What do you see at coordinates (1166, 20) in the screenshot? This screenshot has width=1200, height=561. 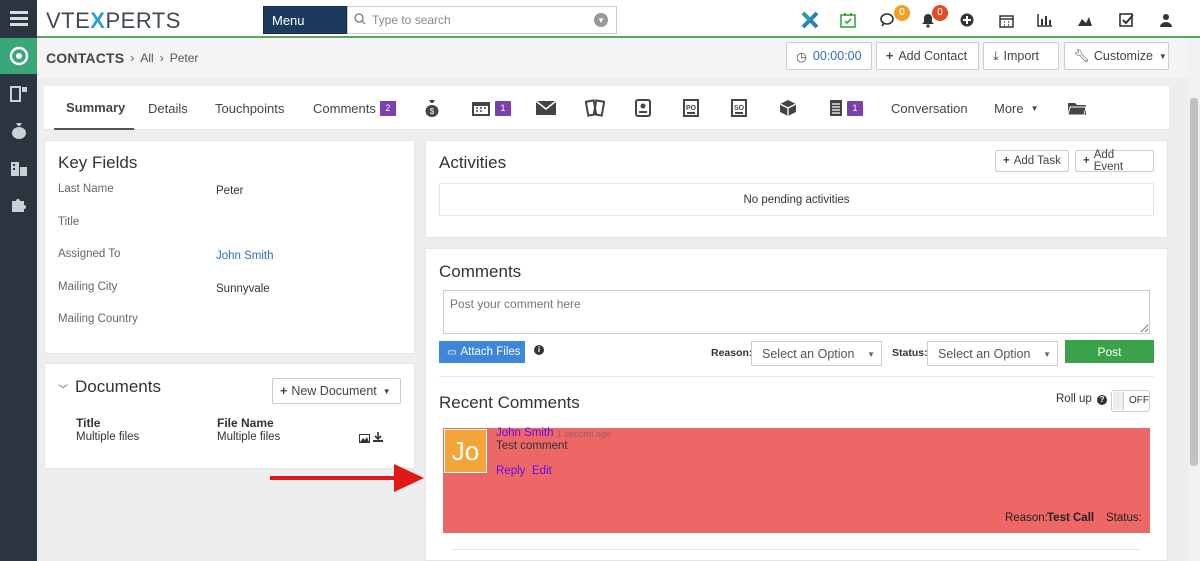 I see `user-profile-icon` at bounding box center [1166, 20].